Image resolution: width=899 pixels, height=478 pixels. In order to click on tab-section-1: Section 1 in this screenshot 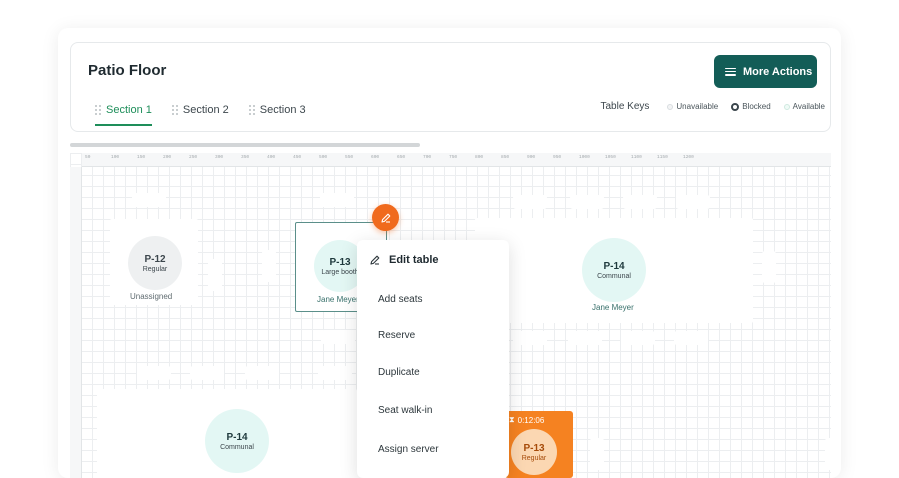, I will do `click(123, 113)`.